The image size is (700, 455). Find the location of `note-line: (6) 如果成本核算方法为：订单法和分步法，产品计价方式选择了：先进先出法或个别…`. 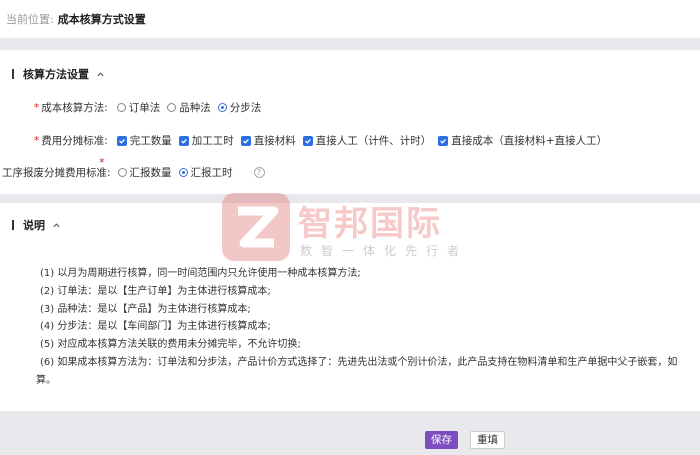

note-line: (6) 如果成本核算方法为：订单法和分步法，产品计价方式选择了：先进先出法或个别… is located at coordinates (359, 362).